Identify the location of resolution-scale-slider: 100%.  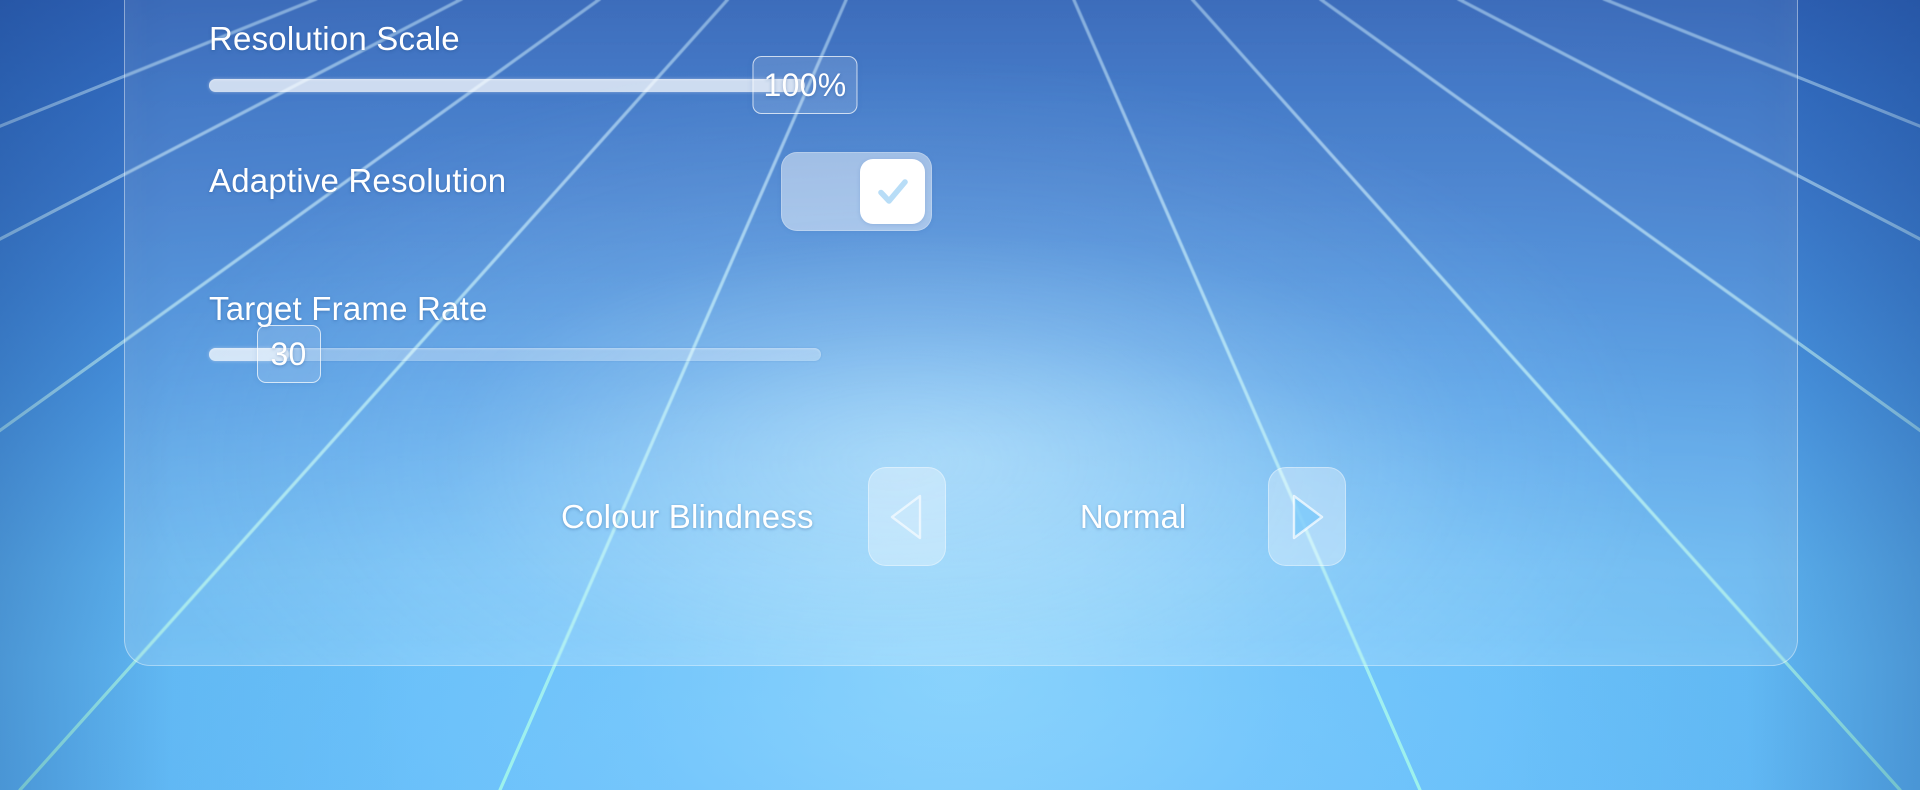
(533, 85).